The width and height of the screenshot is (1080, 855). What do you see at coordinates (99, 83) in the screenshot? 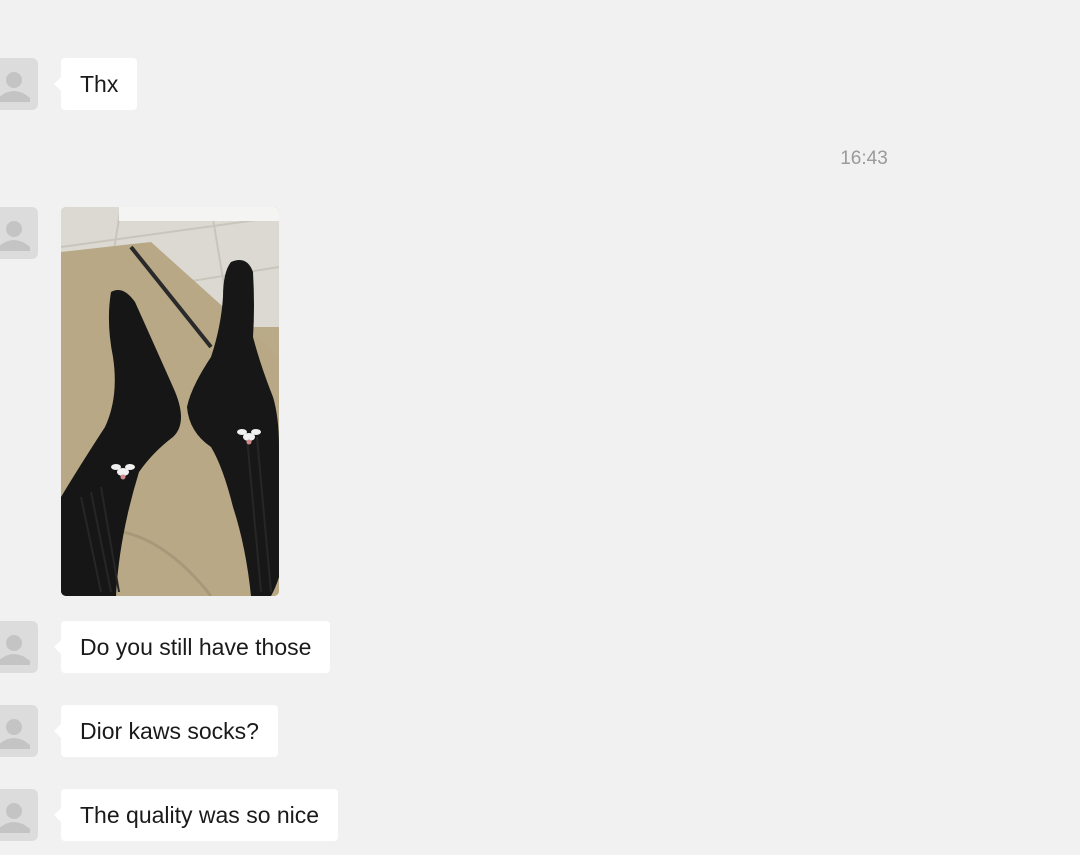
I see `message-text: Thx` at bounding box center [99, 83].